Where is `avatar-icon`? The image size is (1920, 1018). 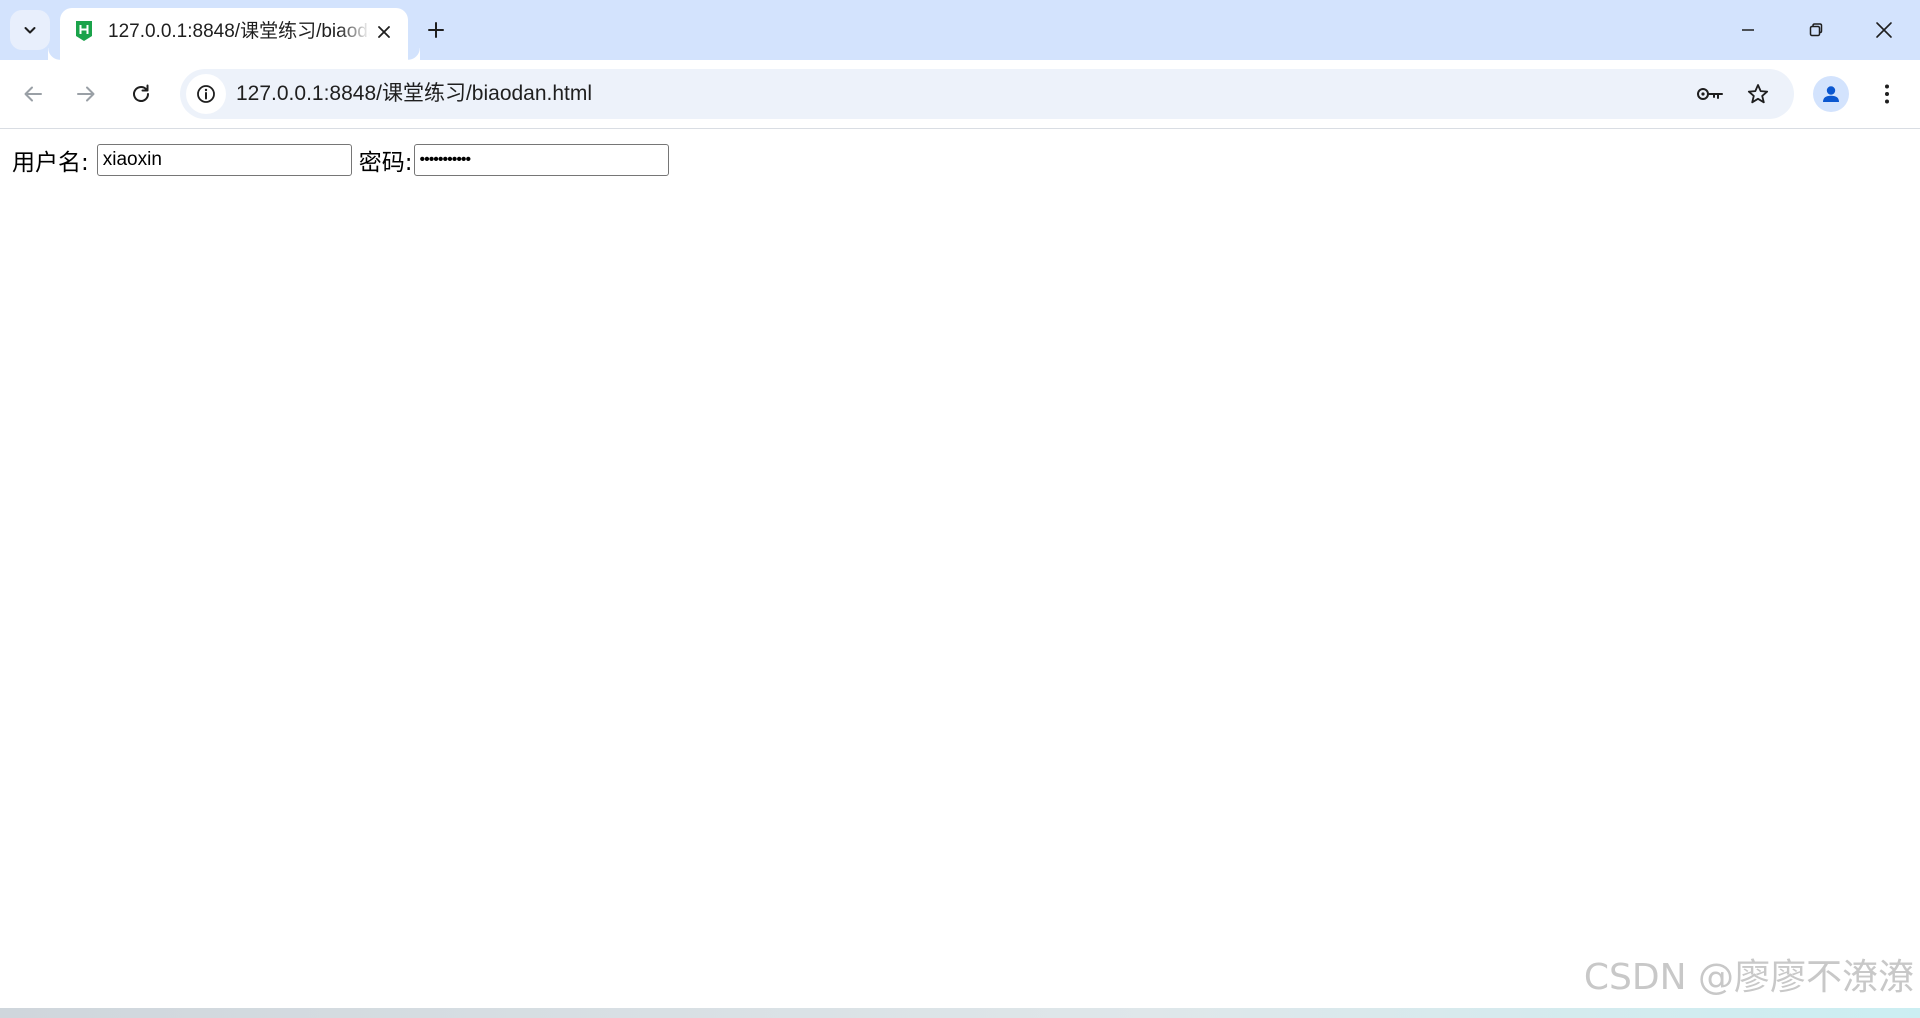
avatar-icon is located at coordinates (1831, 94).